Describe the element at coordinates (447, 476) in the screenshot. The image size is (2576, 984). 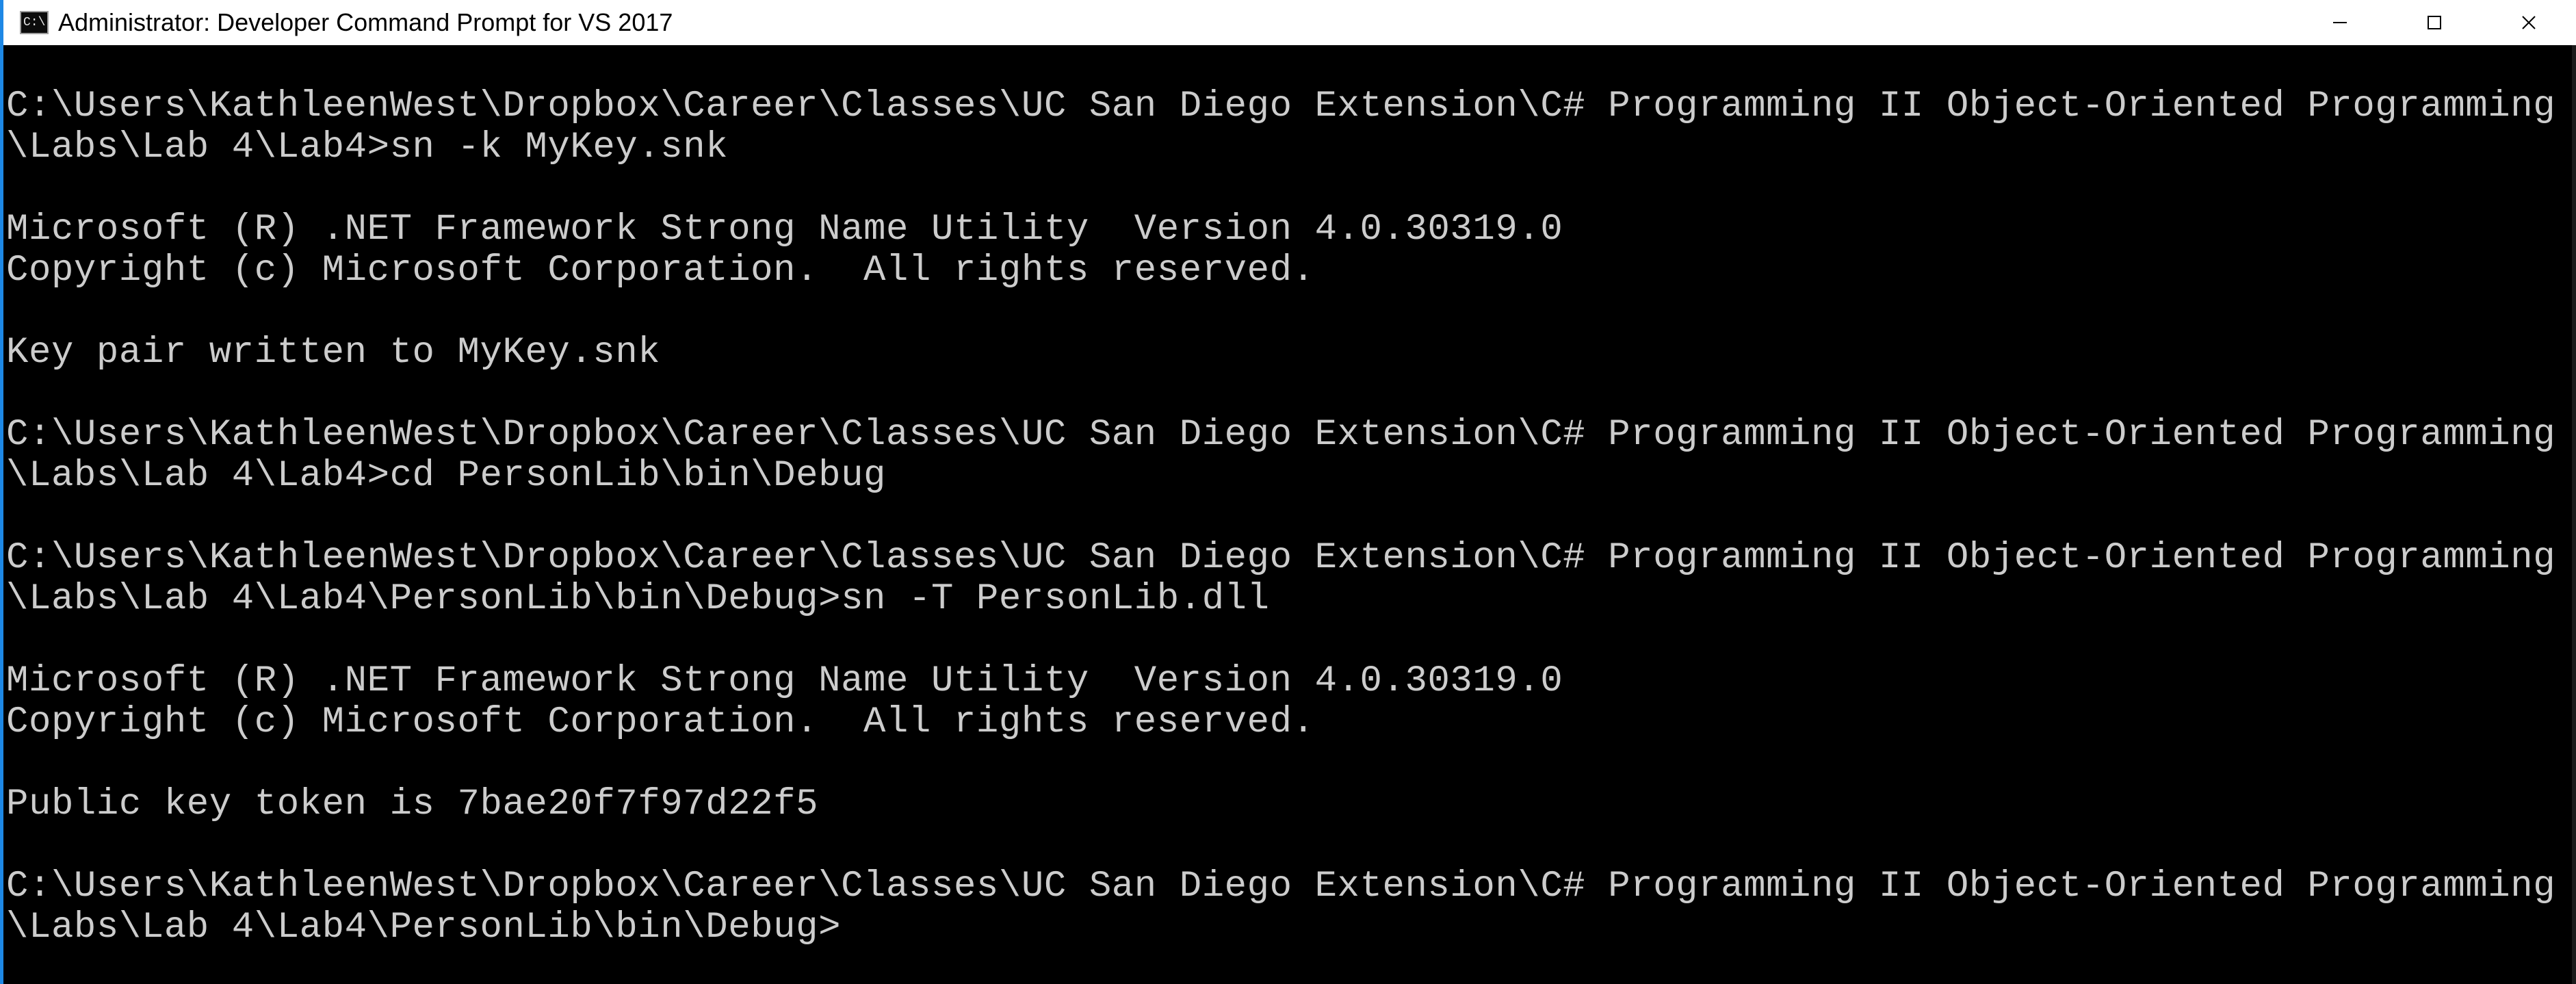
I see `console-line: \Labs\Lab 4\Lab4>cd PersonLib\bin\Debug` at that location.